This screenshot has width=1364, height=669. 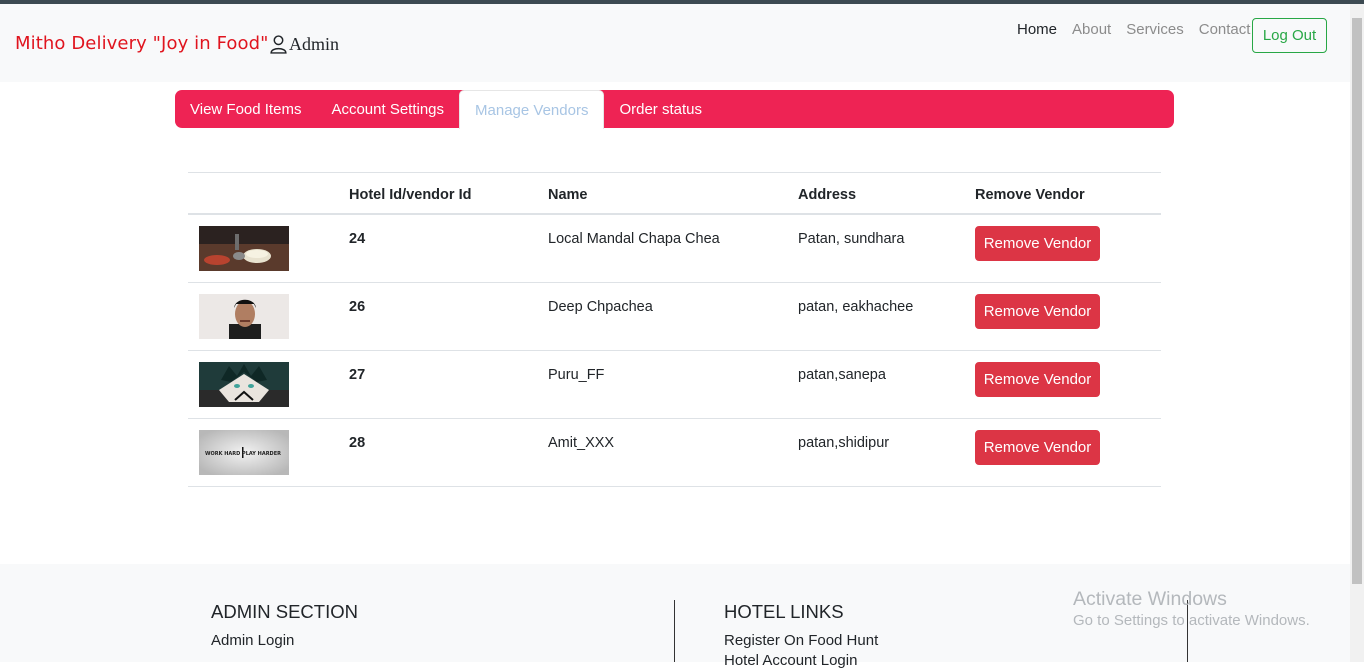 What do you see at coordinates (634, 239) in the screenshot?
I see `vendor-name: Local Mandal Chapa Chea` at bounding box center [634, 239].